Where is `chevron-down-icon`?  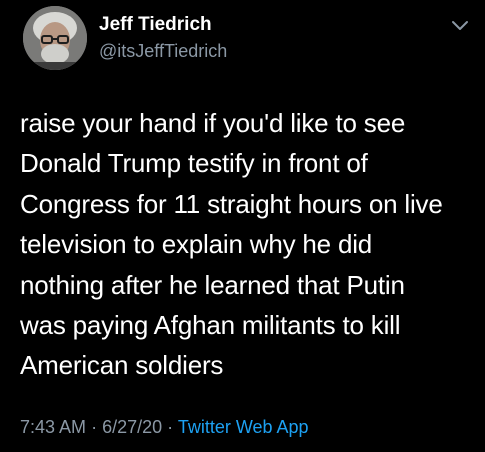
chevron-down-icon is located at coordinates (460, 26).